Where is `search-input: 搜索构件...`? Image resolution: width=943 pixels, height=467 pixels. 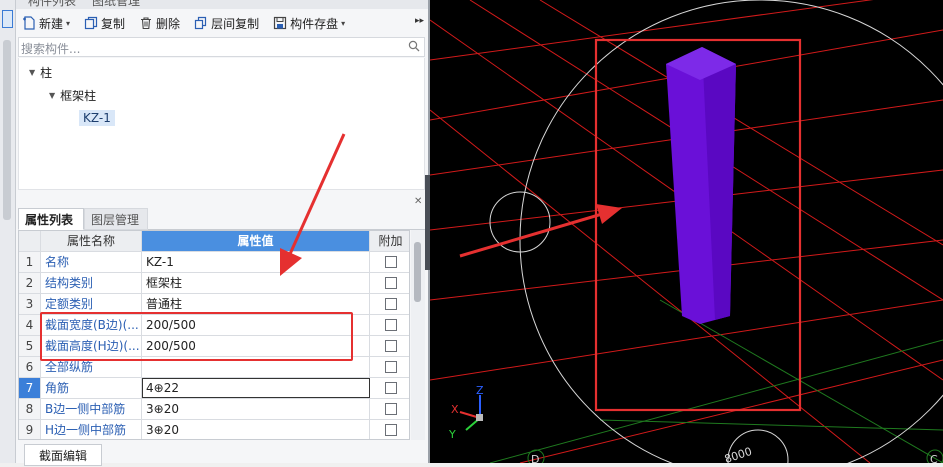
search-input: 搜索构件... is located at coordinates (221, 47).